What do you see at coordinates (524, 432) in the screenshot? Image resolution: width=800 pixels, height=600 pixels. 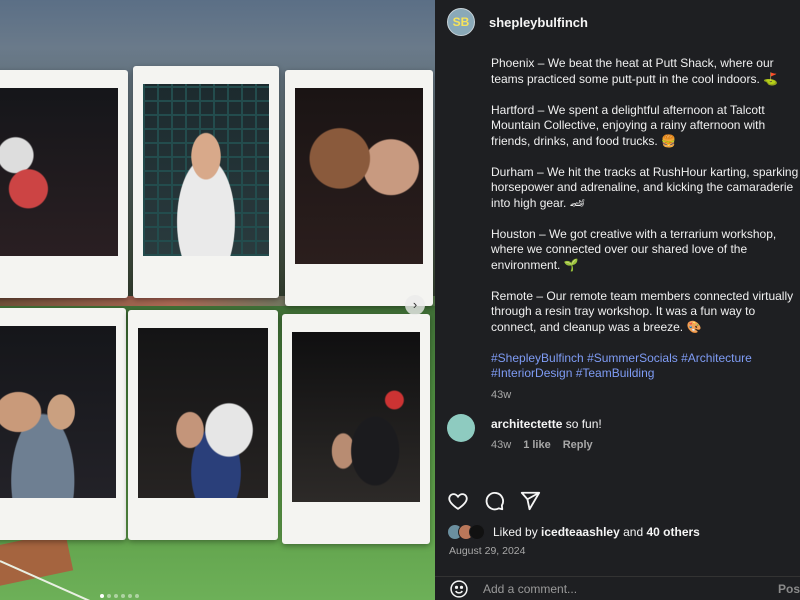 I see `comment: architectette so fun! 43w 1 like Reply` at bounding box center [524, 432].